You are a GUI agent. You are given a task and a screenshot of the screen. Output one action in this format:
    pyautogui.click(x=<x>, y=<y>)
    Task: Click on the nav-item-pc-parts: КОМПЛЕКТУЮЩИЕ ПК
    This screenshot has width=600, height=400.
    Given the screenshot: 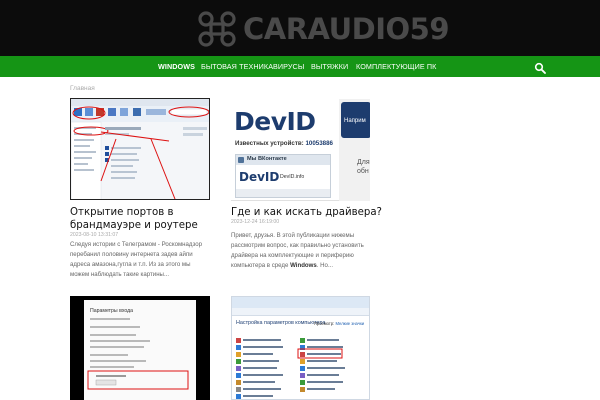 What is the action you would take?
    pyautogui.click(x=396, y=66)
    